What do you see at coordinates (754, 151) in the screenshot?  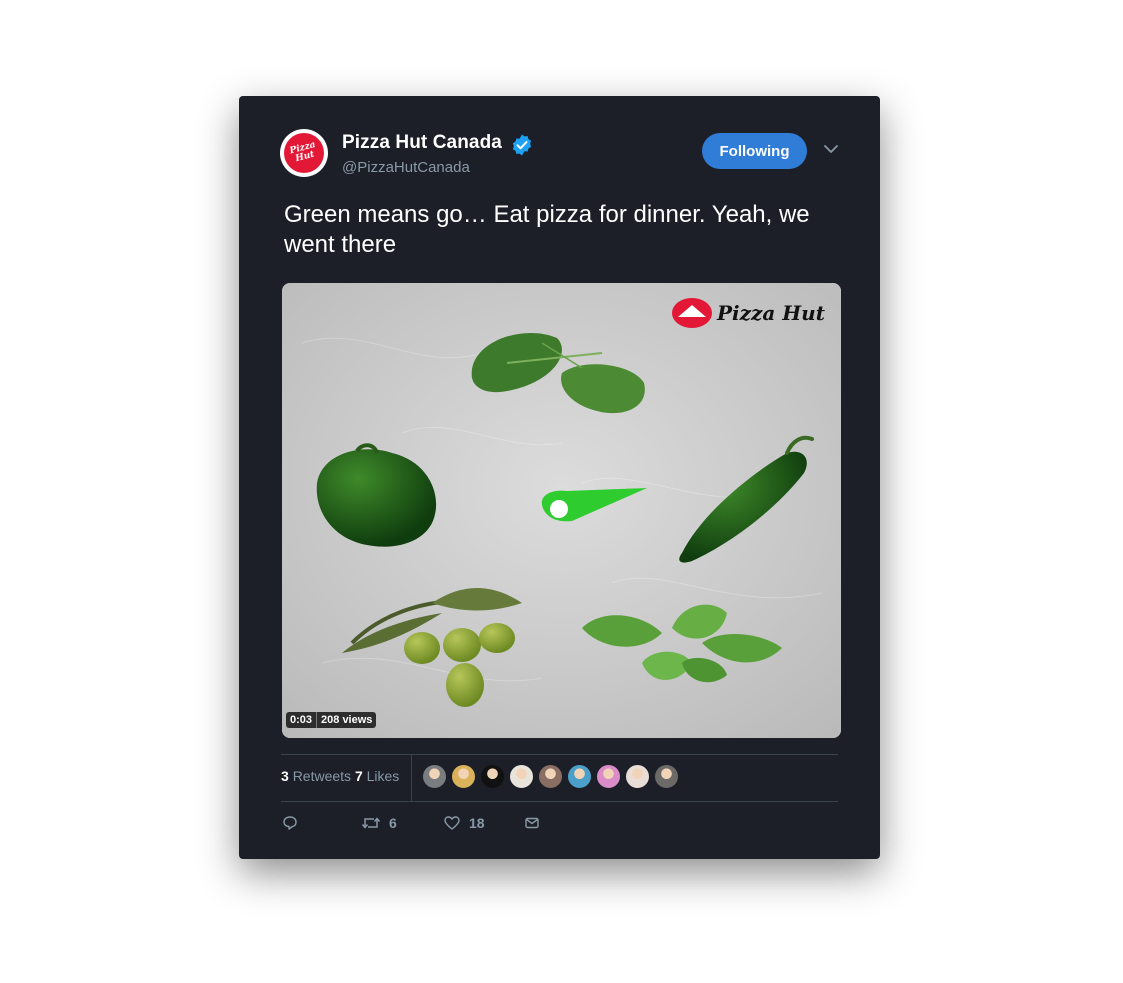 I see `following-button: Following` at bounding box center [754, 151].